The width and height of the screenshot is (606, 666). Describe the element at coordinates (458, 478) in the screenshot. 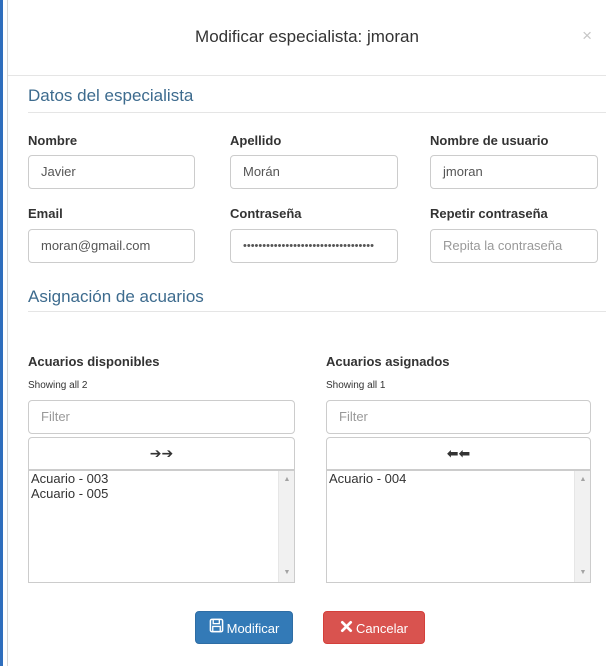

I see `list-item: Acuario - 004` at that location.